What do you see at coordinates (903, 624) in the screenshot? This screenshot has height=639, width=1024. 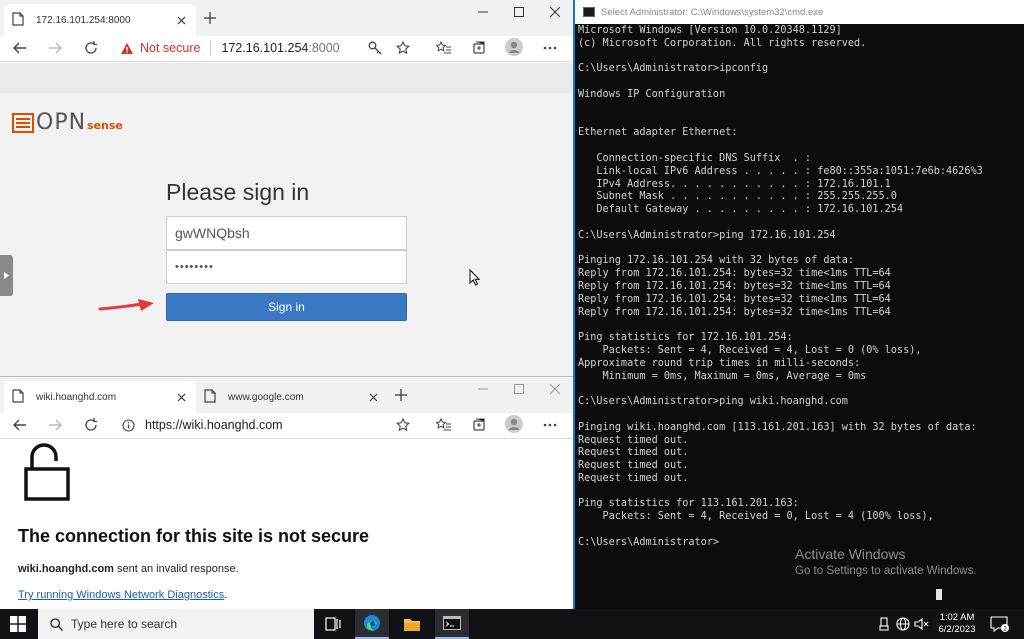 I see `network-globe-icon` at bounding box center [903, 624].